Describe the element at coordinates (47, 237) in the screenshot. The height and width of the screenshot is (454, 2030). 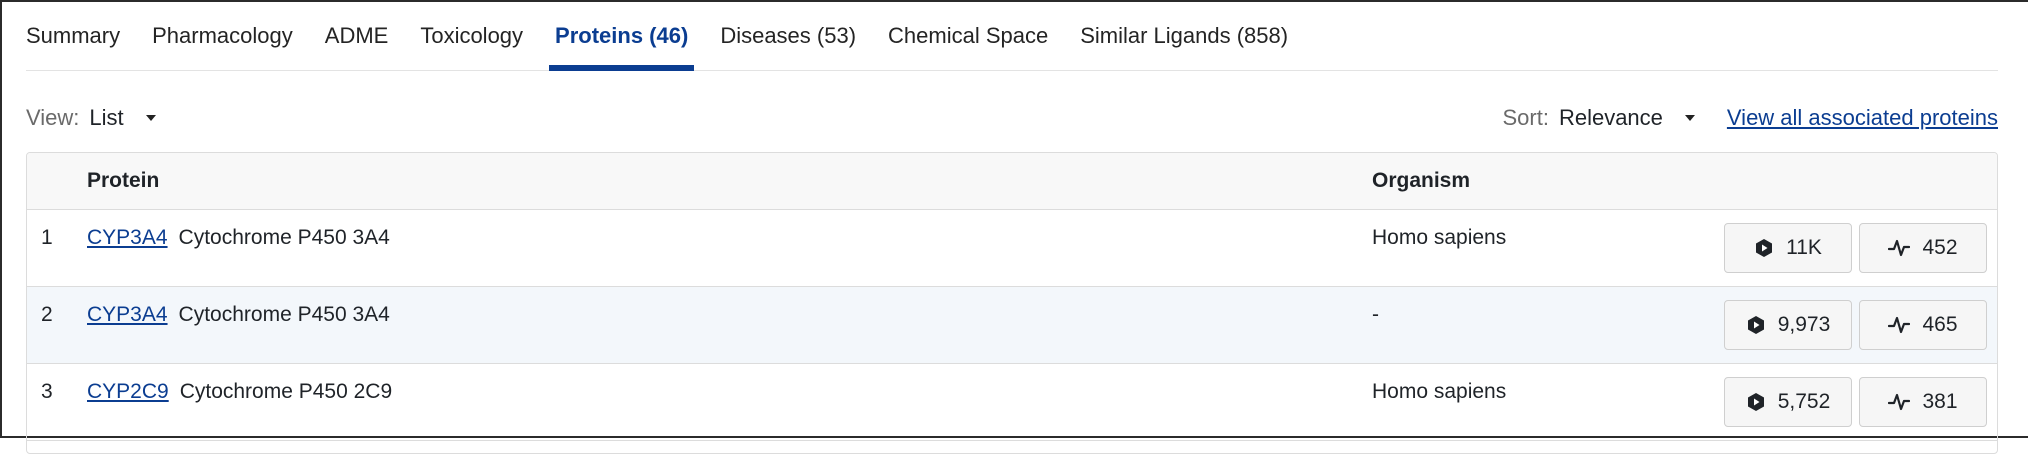
I see `row-number: 1` at that location.